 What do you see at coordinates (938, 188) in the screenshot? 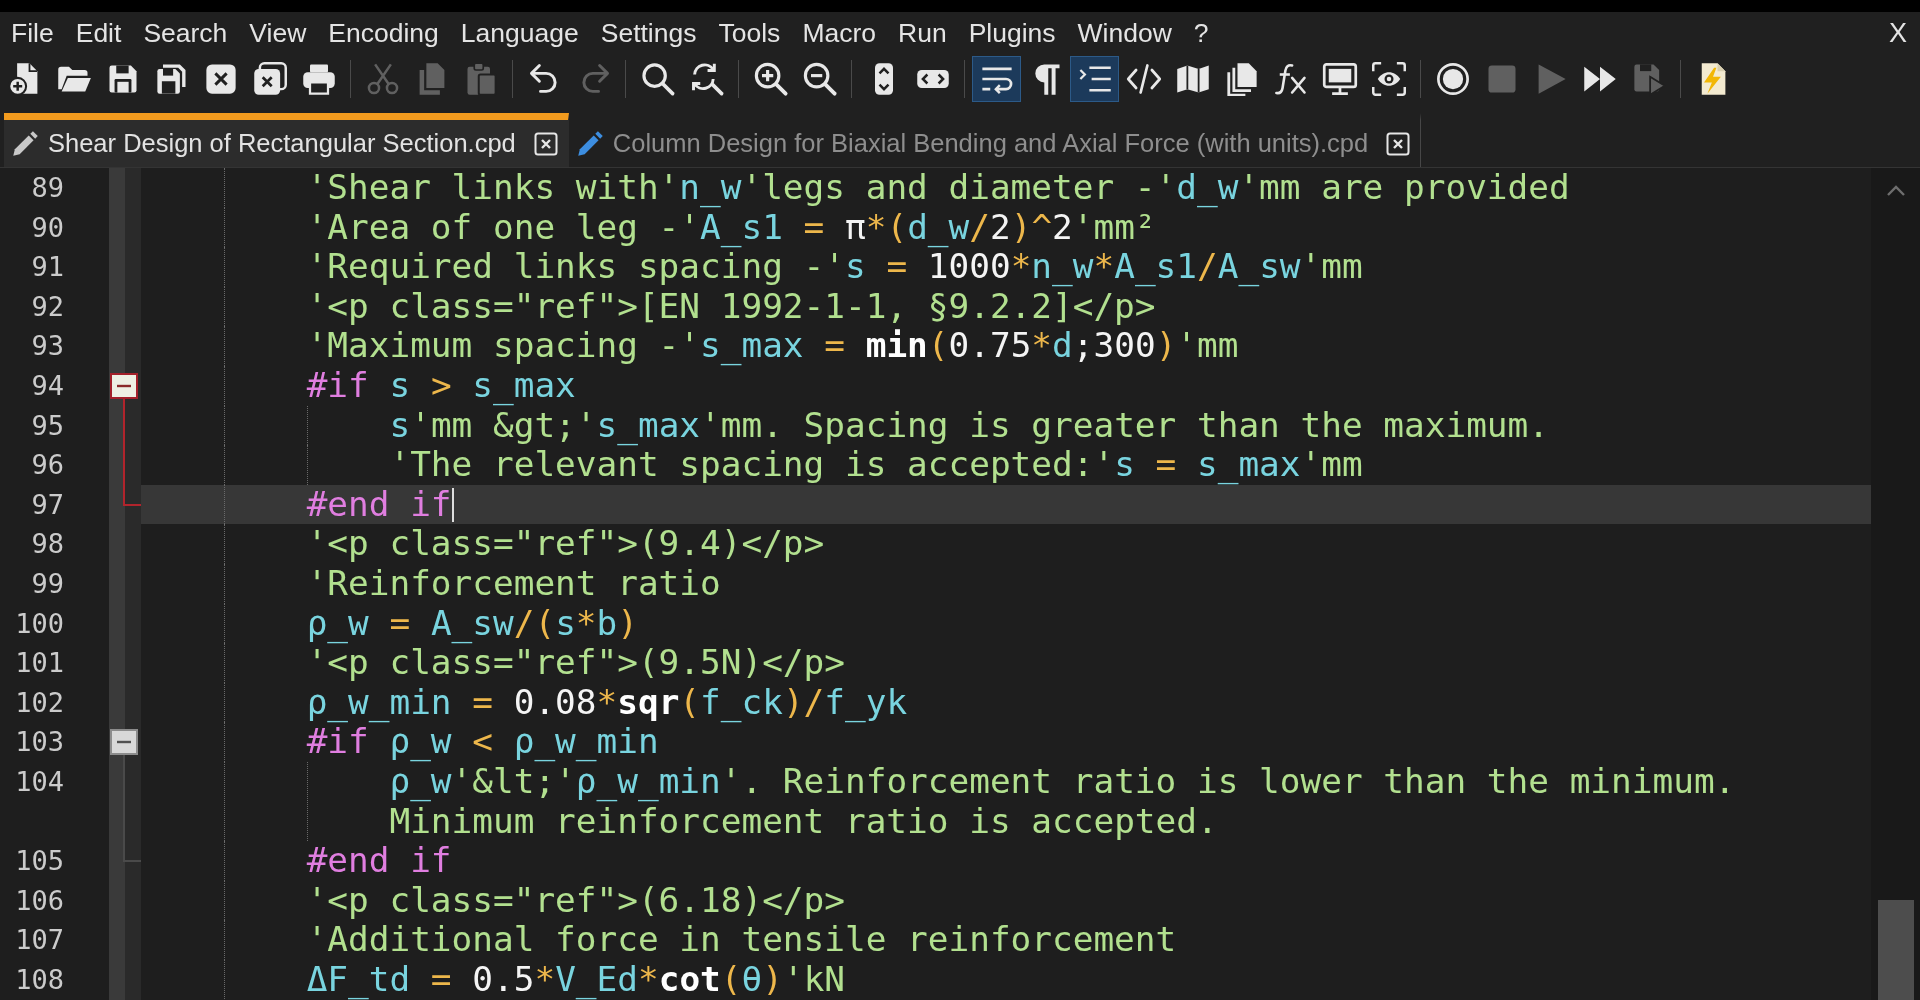
I see `code-line: 'Shear links with'n_w'legs and diameter -'d_w'mm are provided` at bounding box center [938, 188].